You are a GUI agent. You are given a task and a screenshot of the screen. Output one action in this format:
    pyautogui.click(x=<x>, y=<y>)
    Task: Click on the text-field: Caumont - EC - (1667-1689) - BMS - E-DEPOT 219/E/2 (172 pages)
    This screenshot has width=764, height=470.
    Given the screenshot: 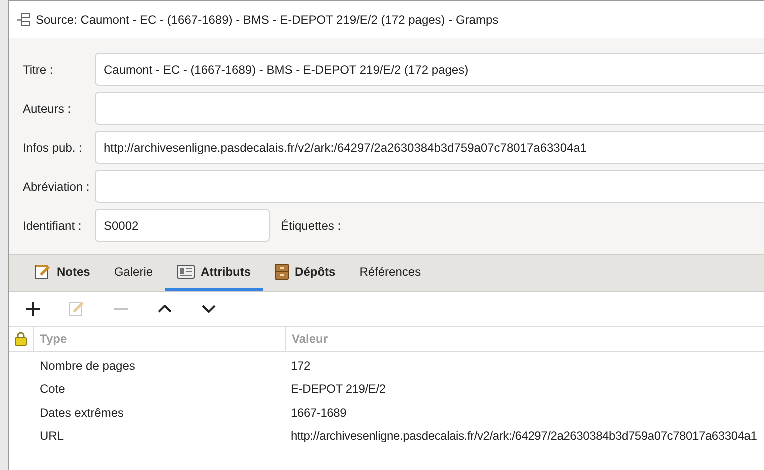 What is the action you would take?
    pyautogui.click(x=429, y=69)
    